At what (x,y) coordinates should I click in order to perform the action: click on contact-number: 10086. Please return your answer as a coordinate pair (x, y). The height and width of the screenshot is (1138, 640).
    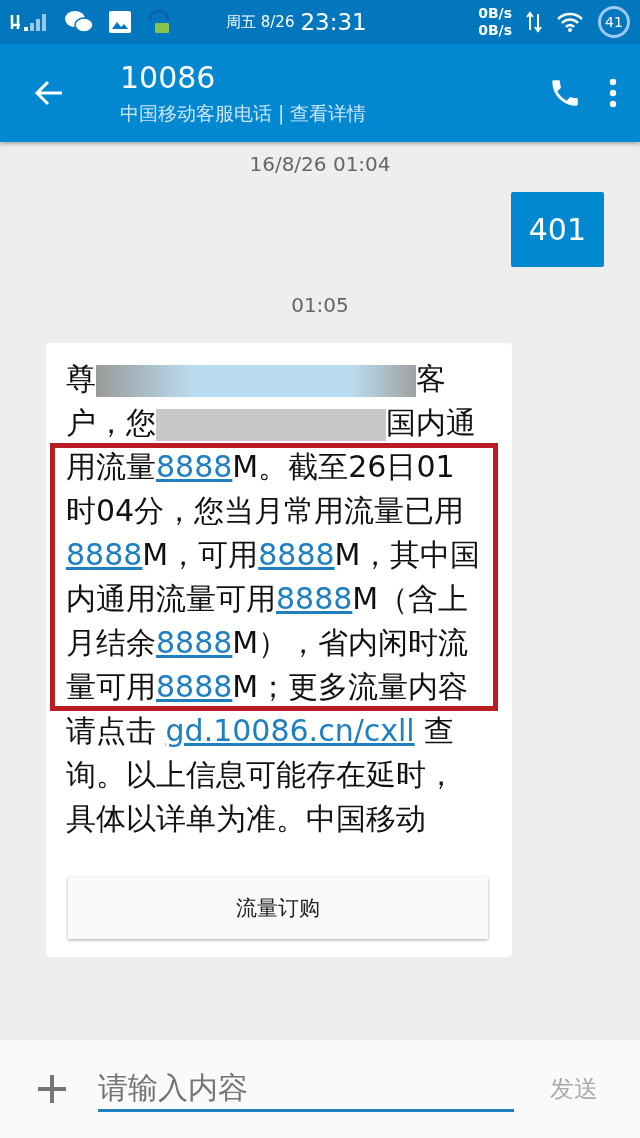
    Looking at the image, I should click on (168, 77).